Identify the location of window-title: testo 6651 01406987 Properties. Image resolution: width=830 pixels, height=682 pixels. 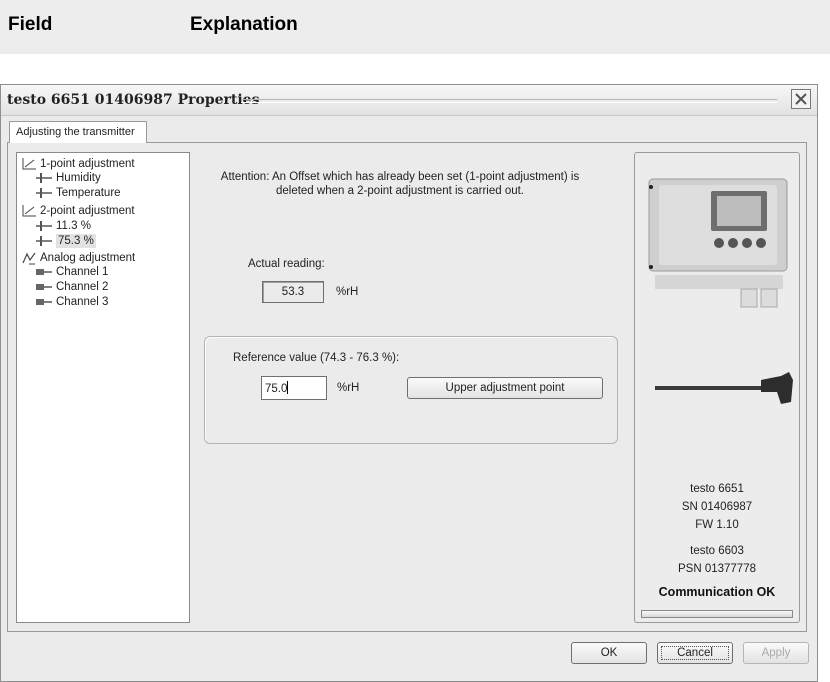
(133, 100).